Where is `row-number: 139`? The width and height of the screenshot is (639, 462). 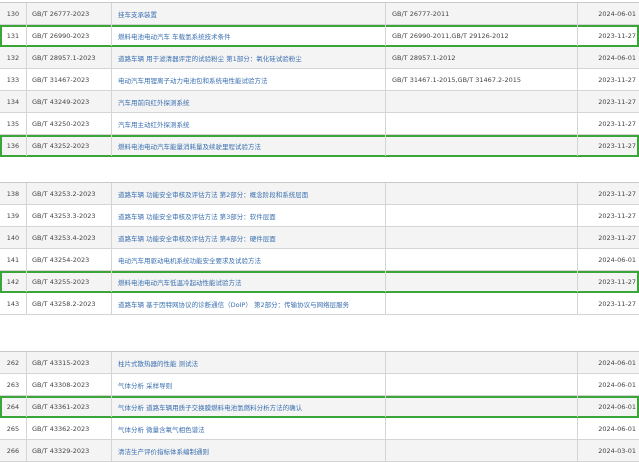 row-number: 139 is located at coordinates (13, 215).